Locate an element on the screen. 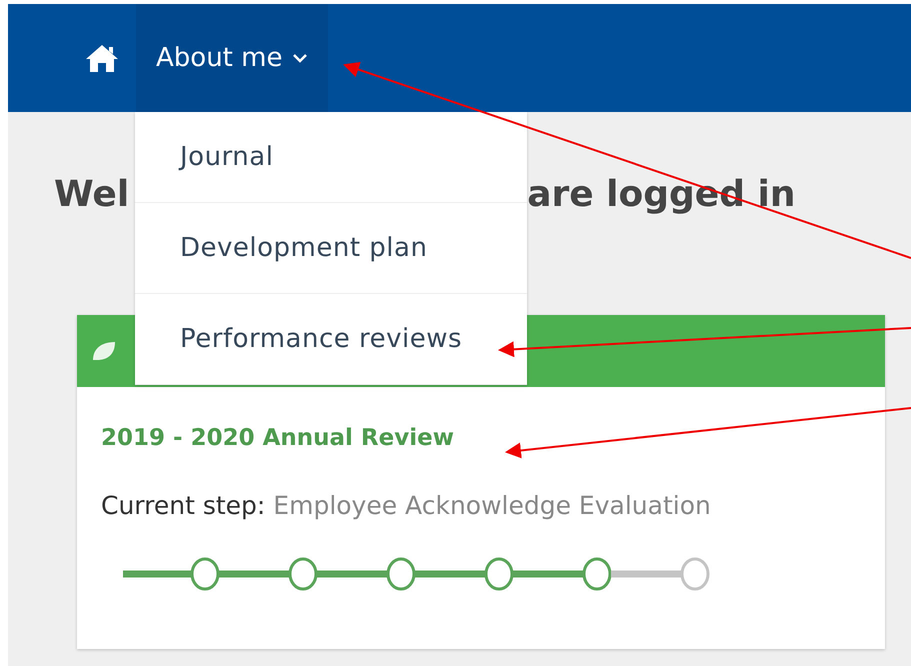  leaf-icon is located at coordinates (104, 351).